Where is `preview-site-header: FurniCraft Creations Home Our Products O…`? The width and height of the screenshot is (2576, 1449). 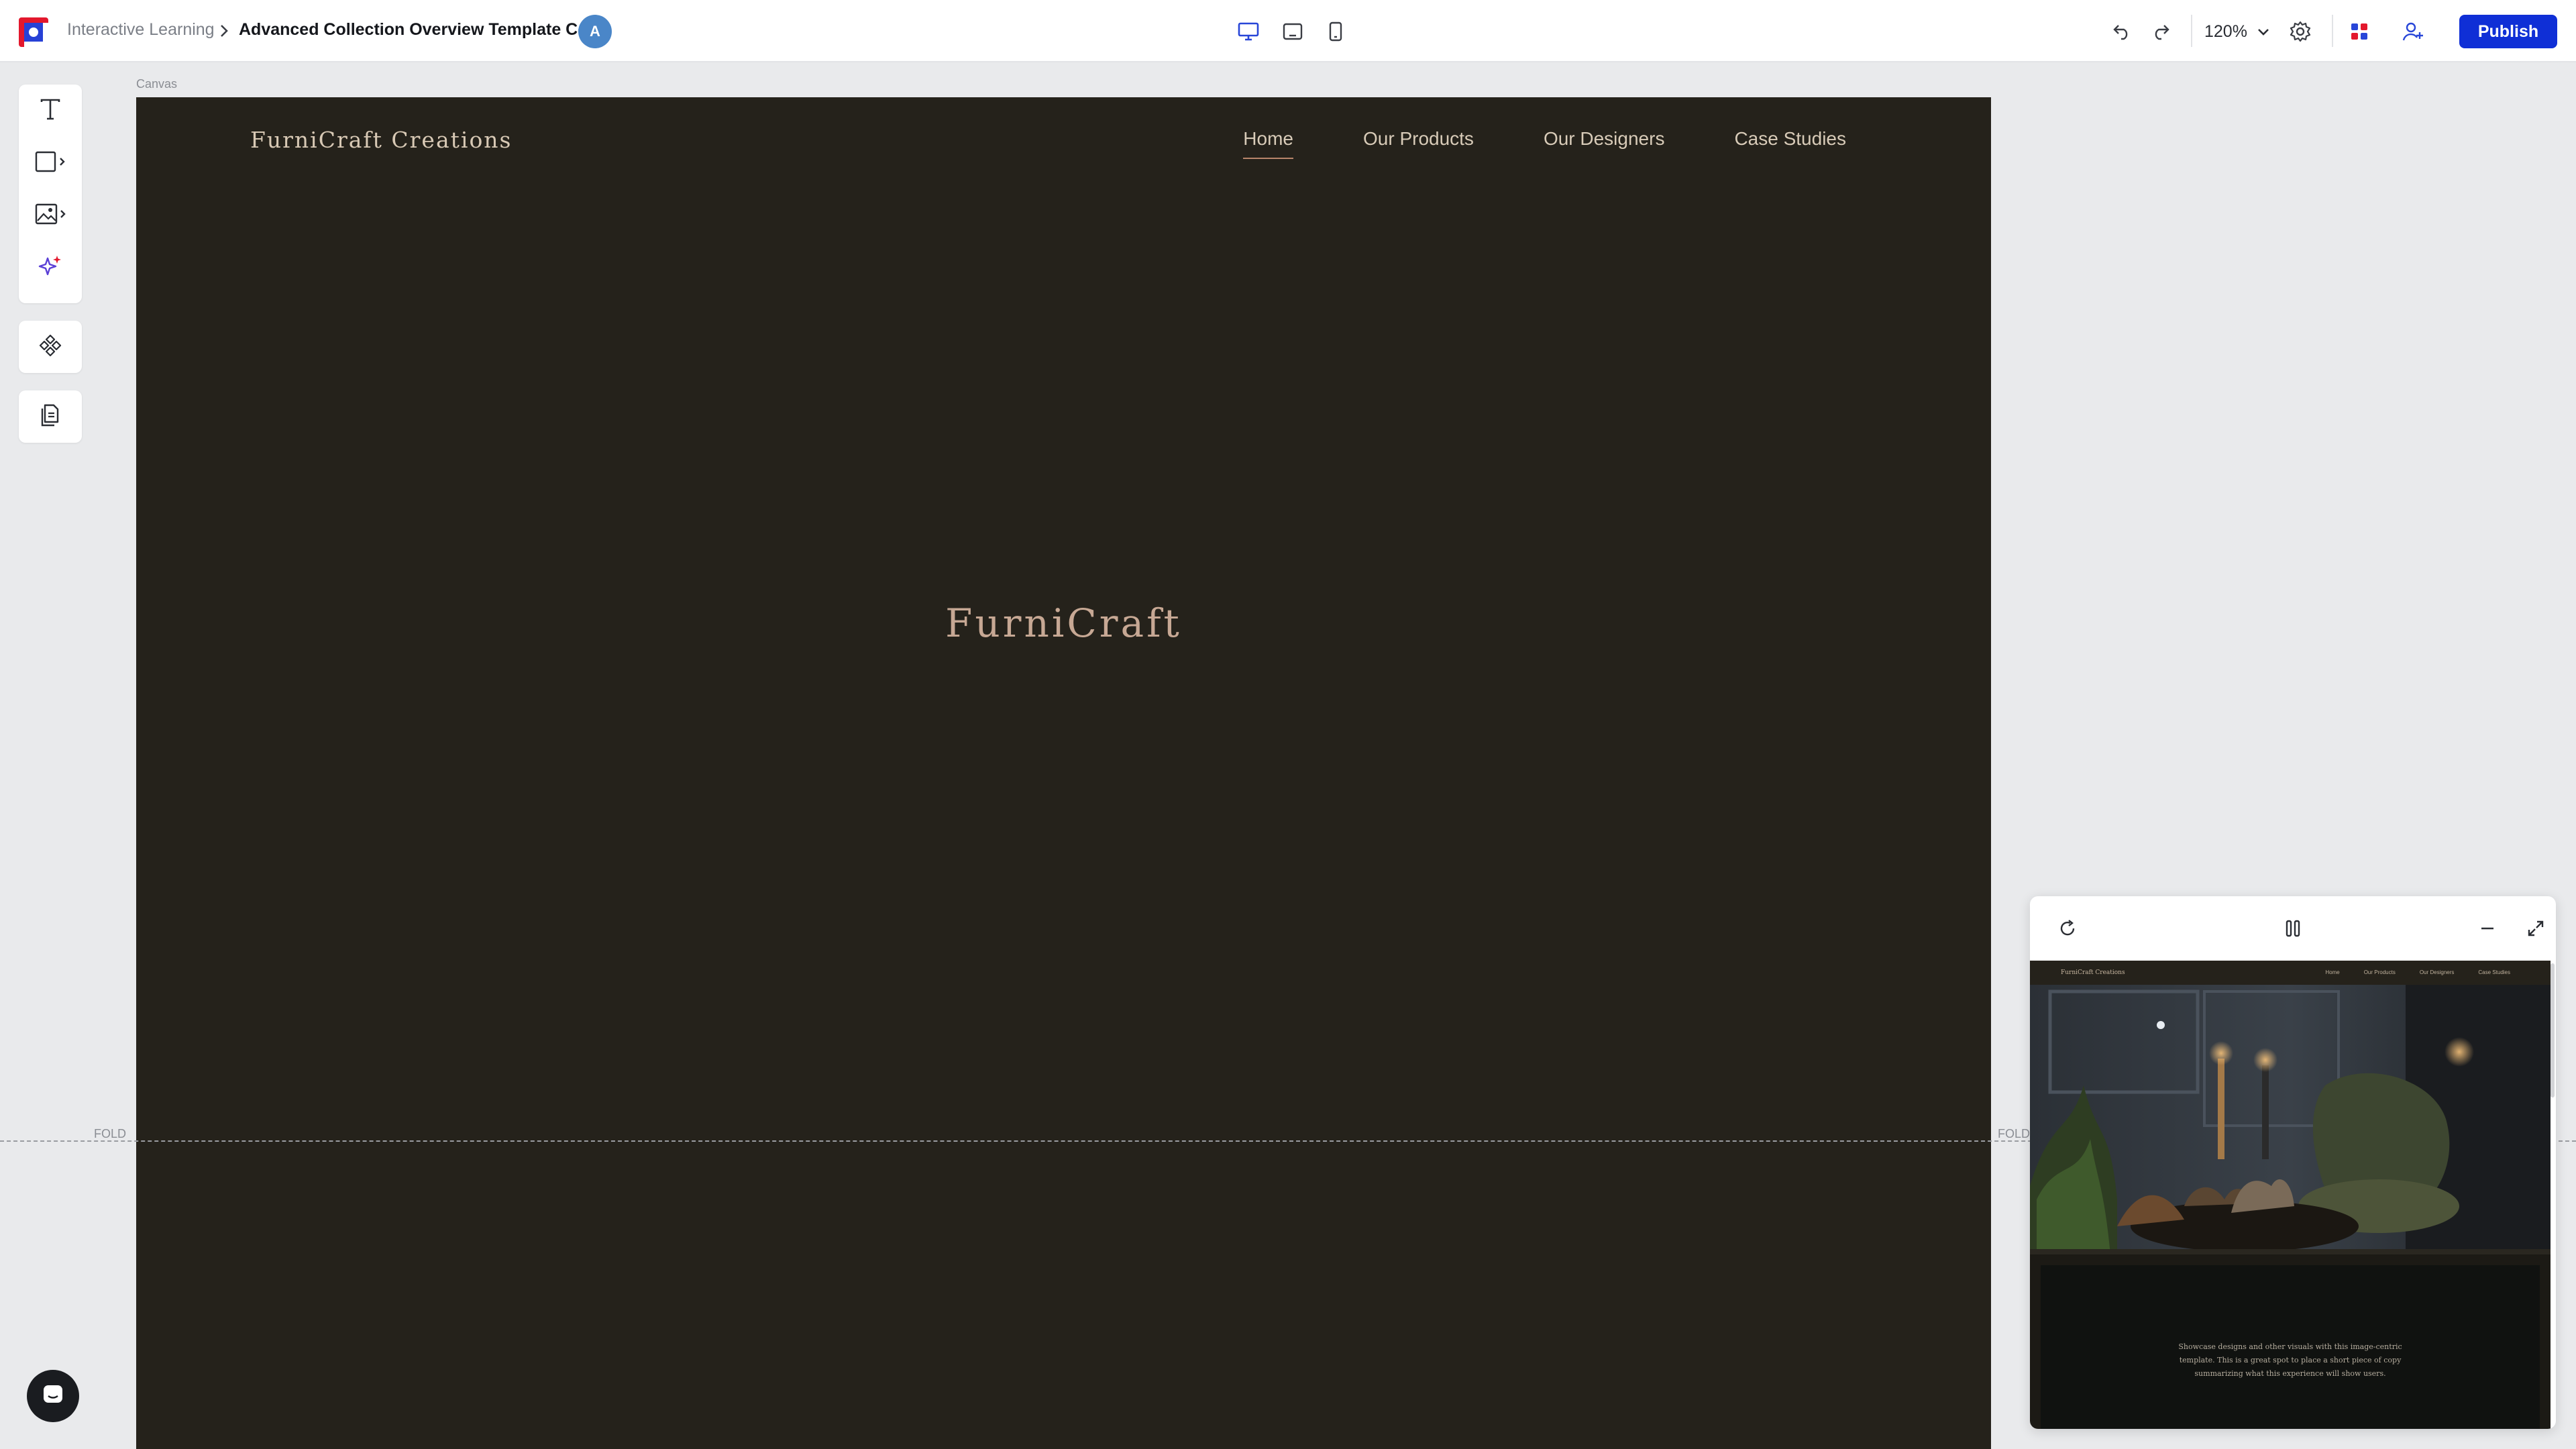 preview-site-header: FurniCraft Creations Home Our Products O… is located at coordinates (2290, 973).